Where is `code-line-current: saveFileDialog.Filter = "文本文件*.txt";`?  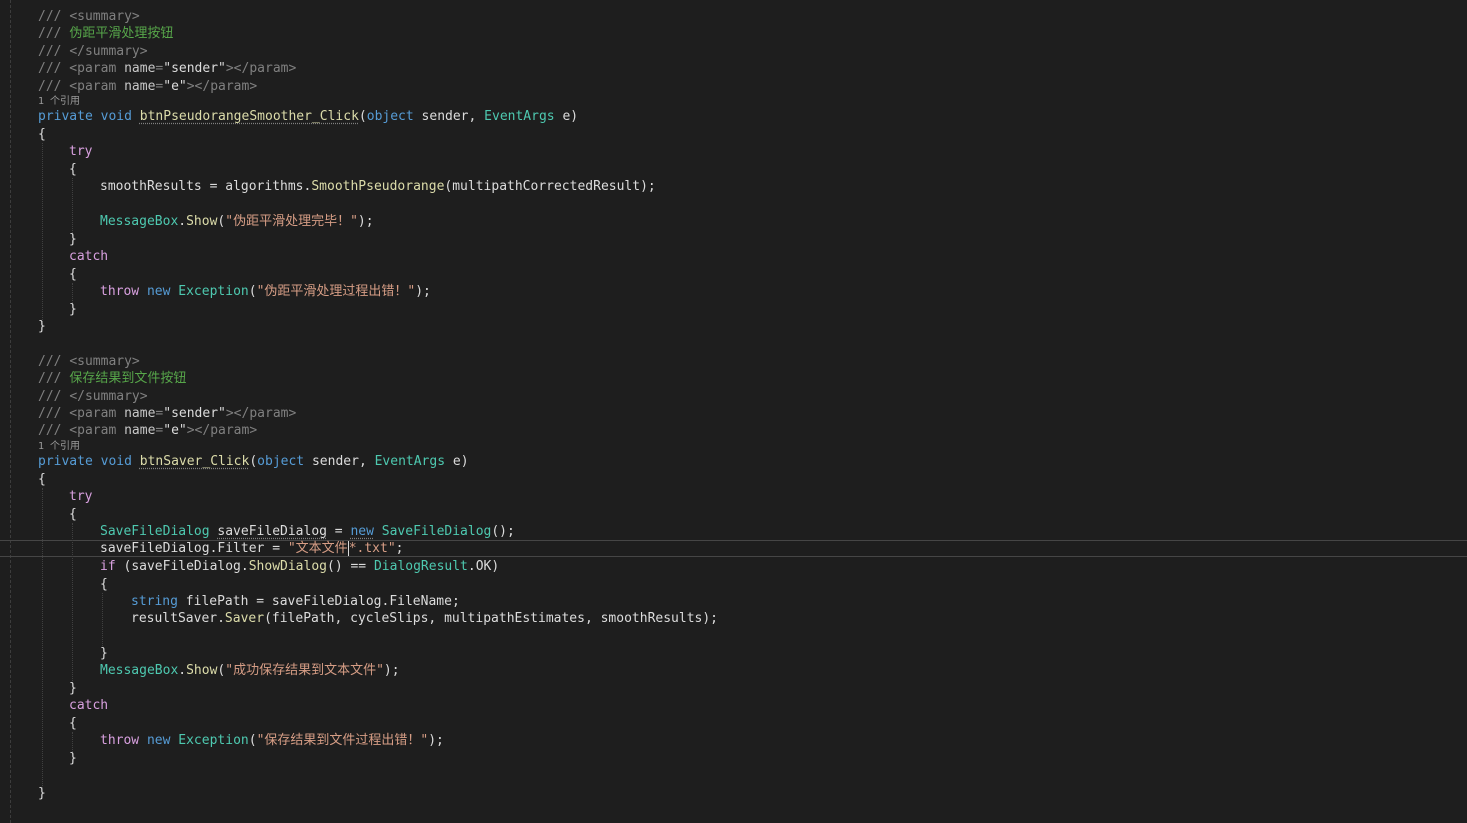
code-line-current: saveFileDialog.Filter = "文本文件*.txt"; is located at coordinates (251, 548).